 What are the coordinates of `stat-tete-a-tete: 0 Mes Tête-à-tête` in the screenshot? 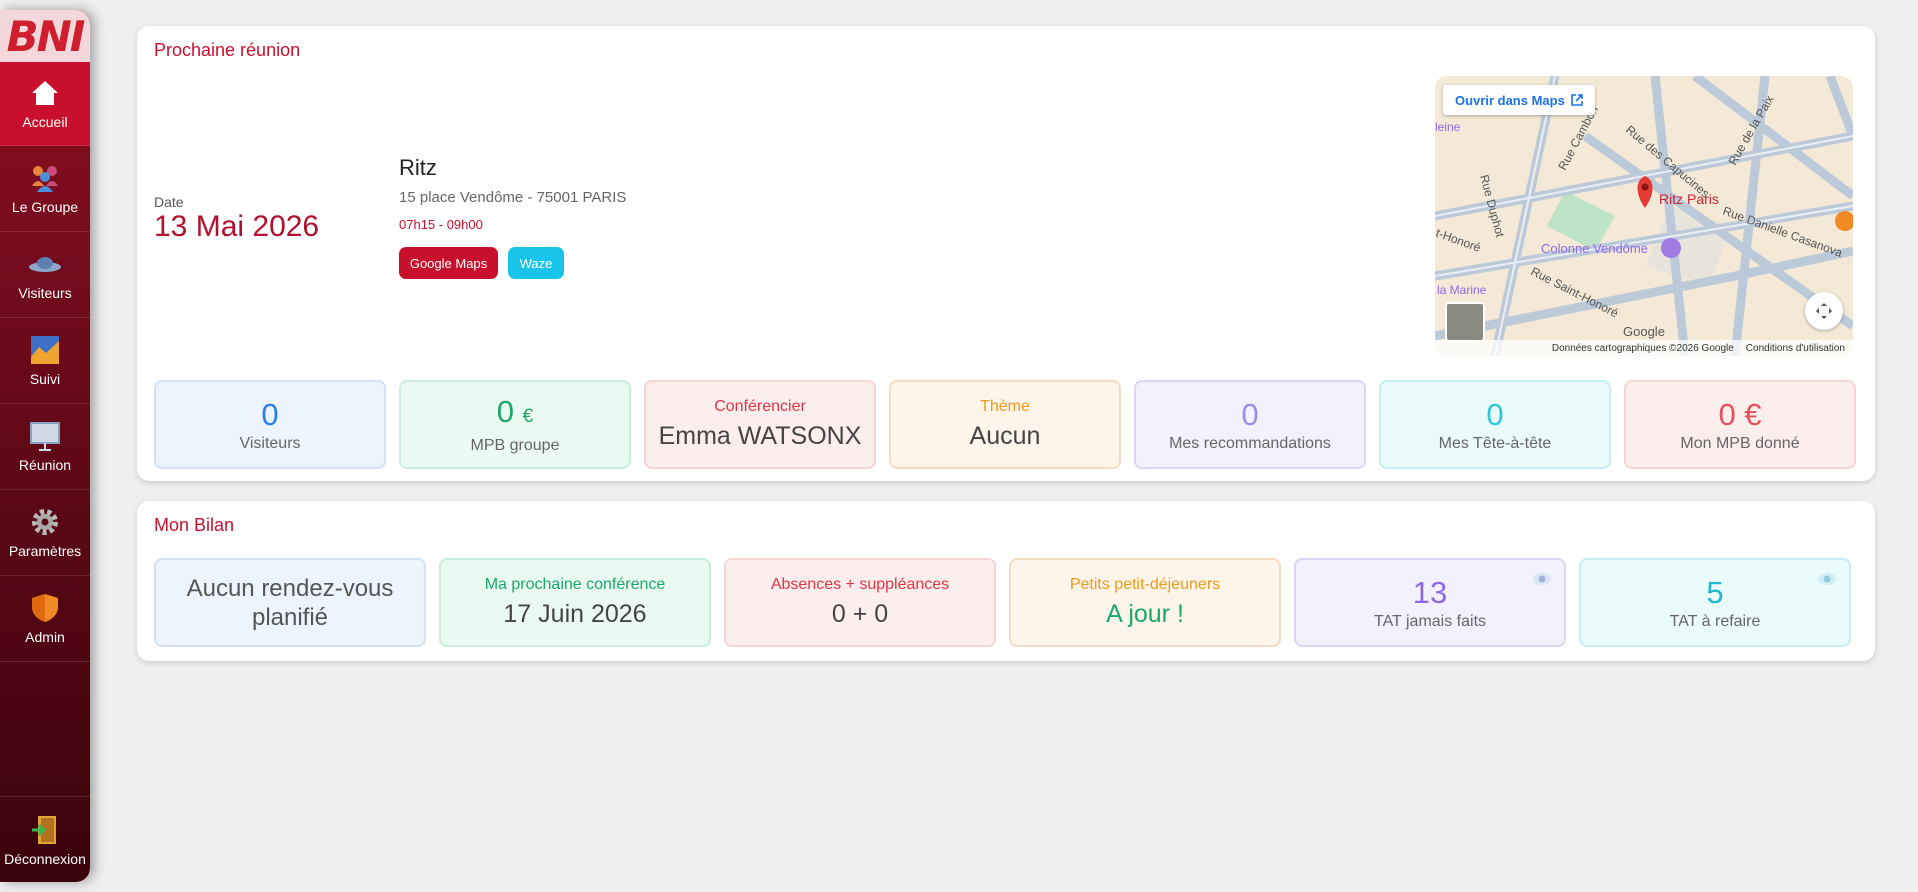 It's located at (1495, 424).